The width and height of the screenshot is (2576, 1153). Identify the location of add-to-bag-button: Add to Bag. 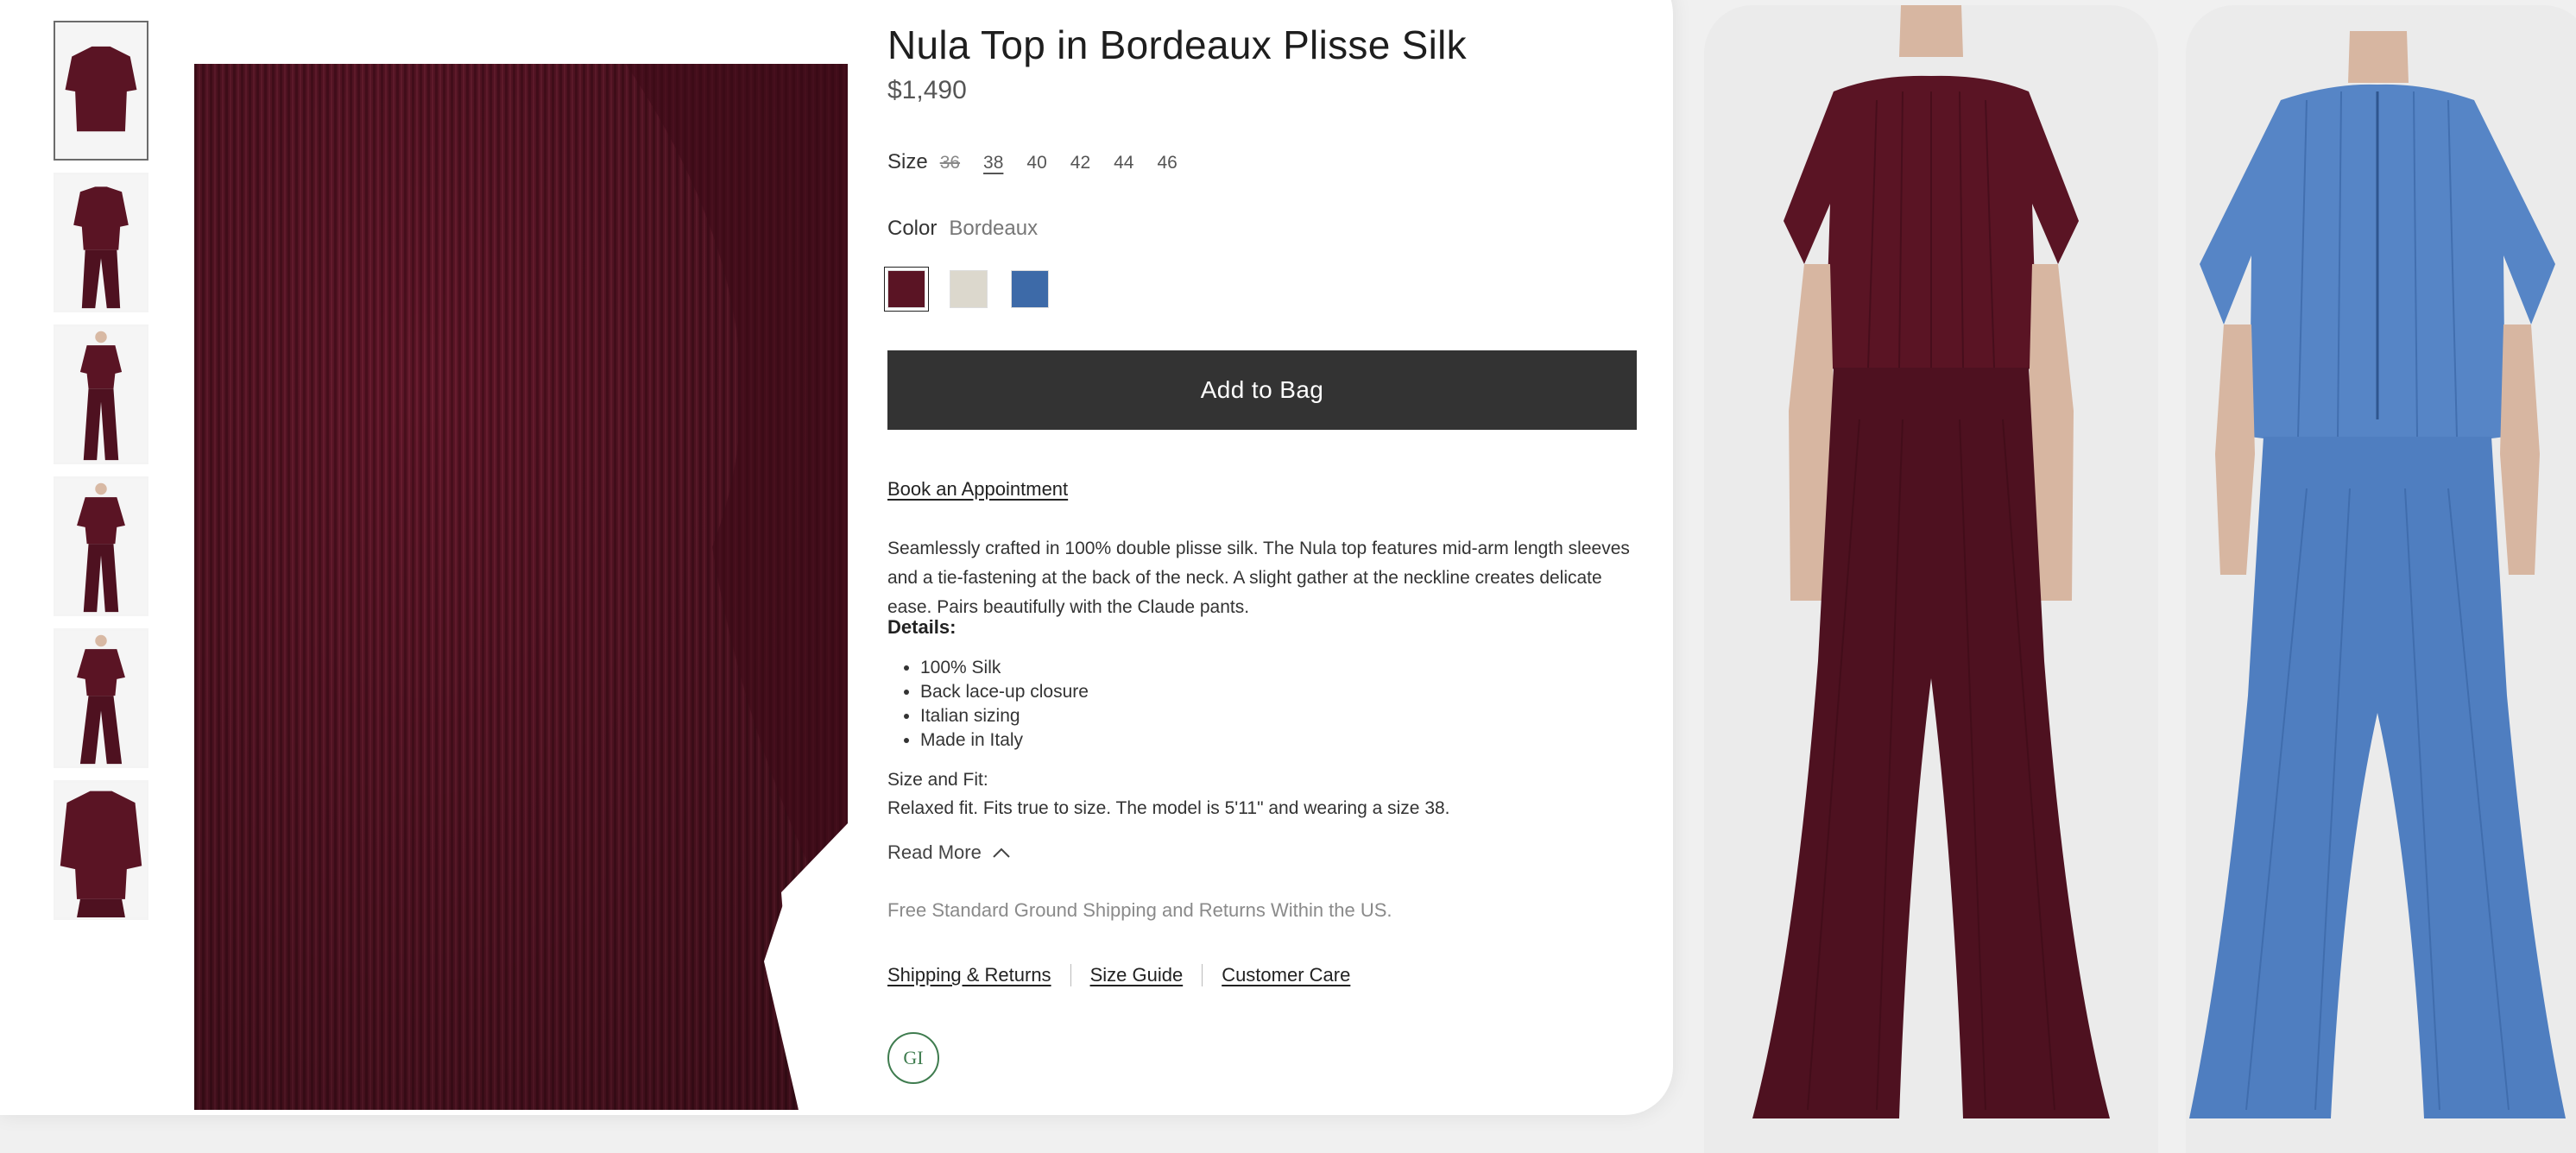
(1262, 390).